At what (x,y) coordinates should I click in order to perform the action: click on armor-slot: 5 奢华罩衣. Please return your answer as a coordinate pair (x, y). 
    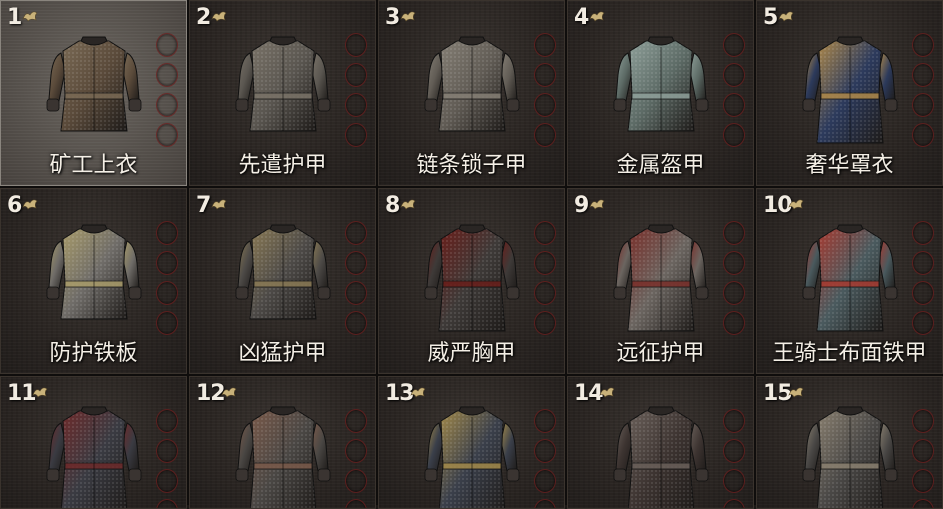
    Looking at the image, I should click on (849, 93).